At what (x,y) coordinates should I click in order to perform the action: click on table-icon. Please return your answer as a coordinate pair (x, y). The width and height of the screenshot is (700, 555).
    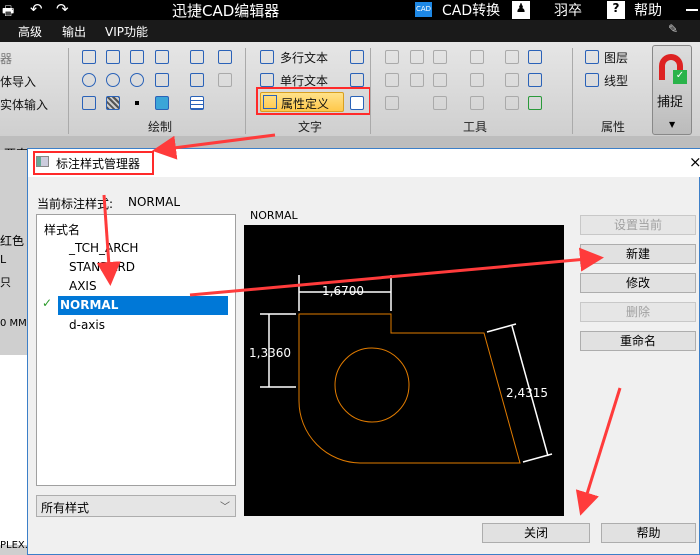
    Looking at the image, I should click on (197, 103).